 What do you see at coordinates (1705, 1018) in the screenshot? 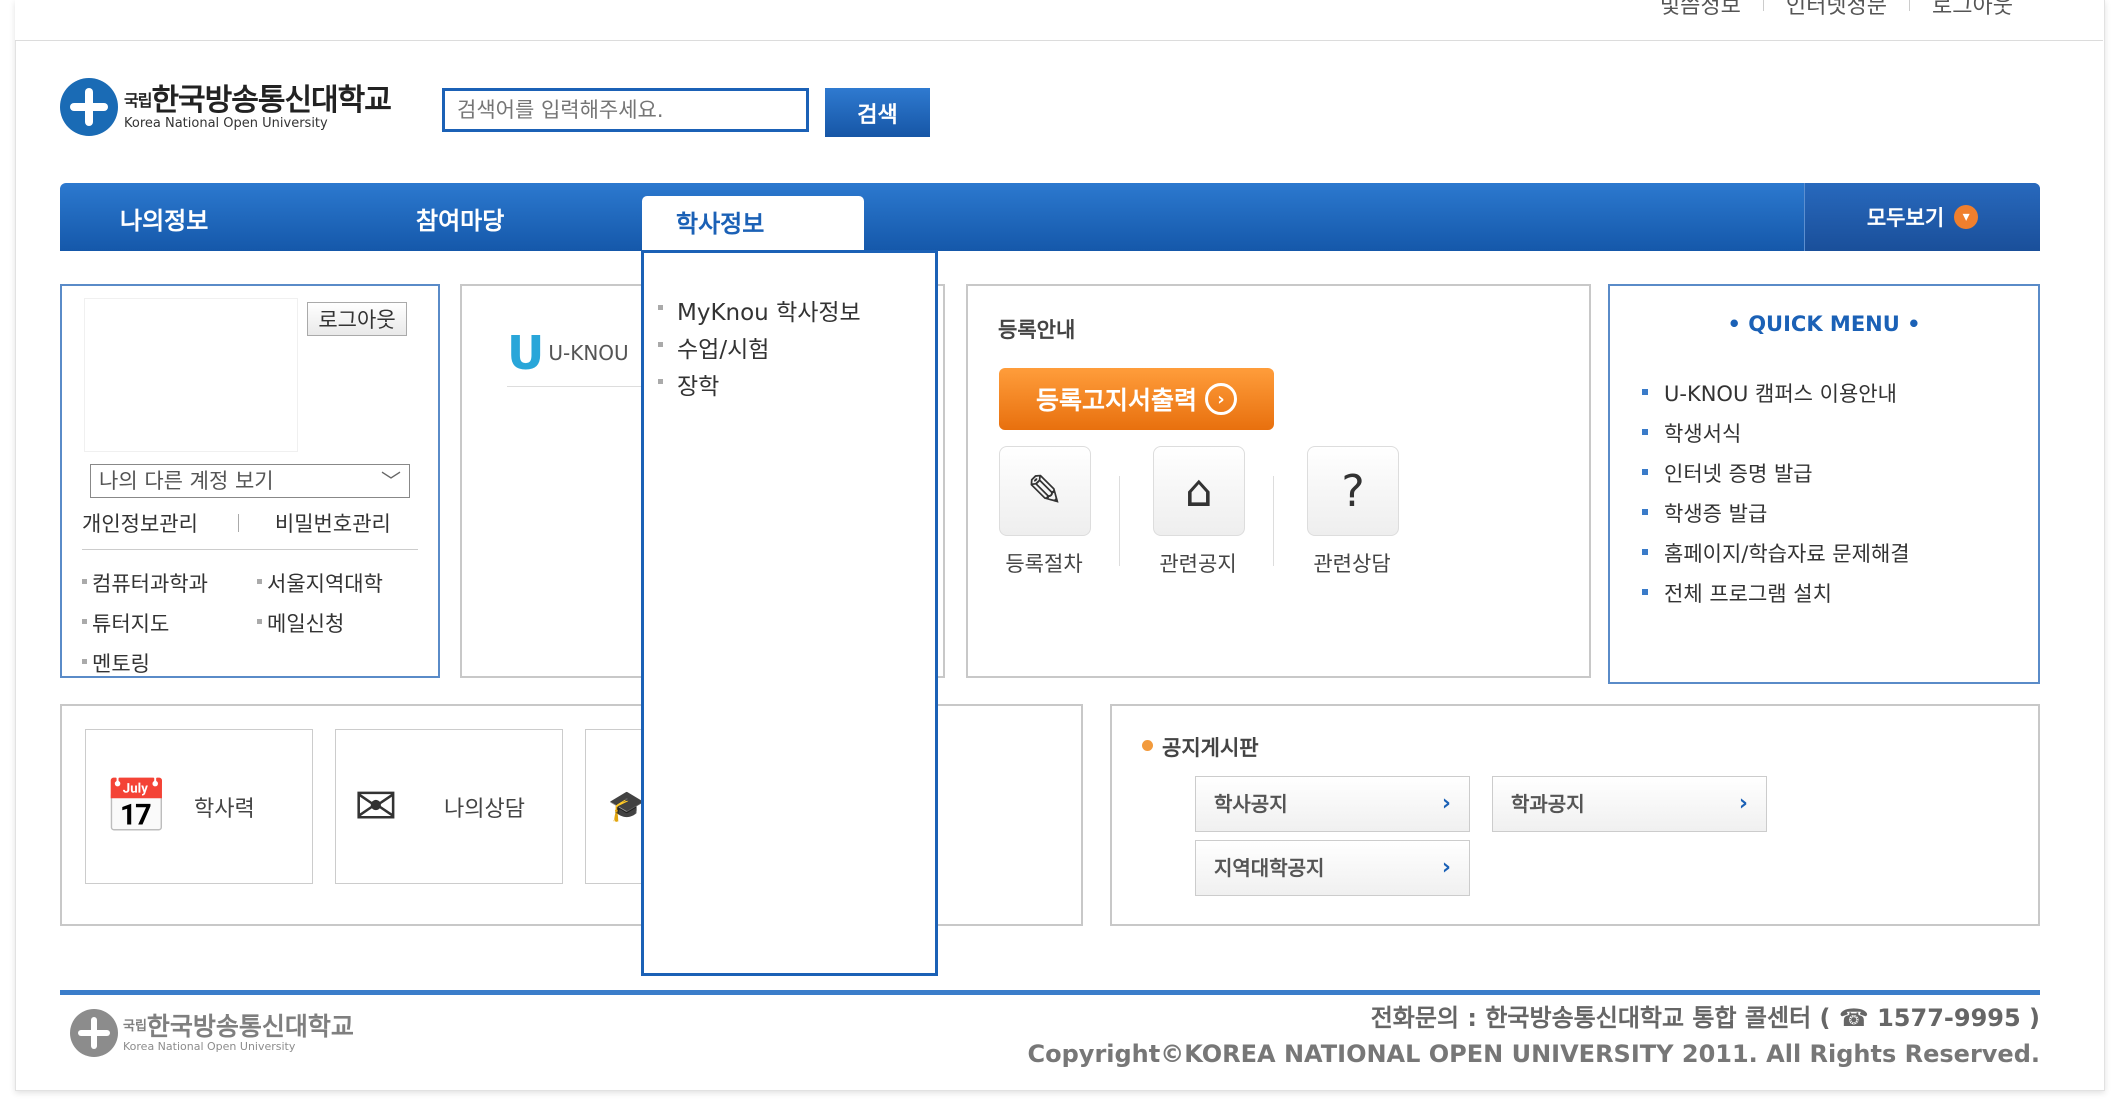
I see `footer-phone: 전화문의 : 한국방송통신대학교 통합 콜센터 ( ☎ 1577-9995 )` at bounding box center [1705, 1018].